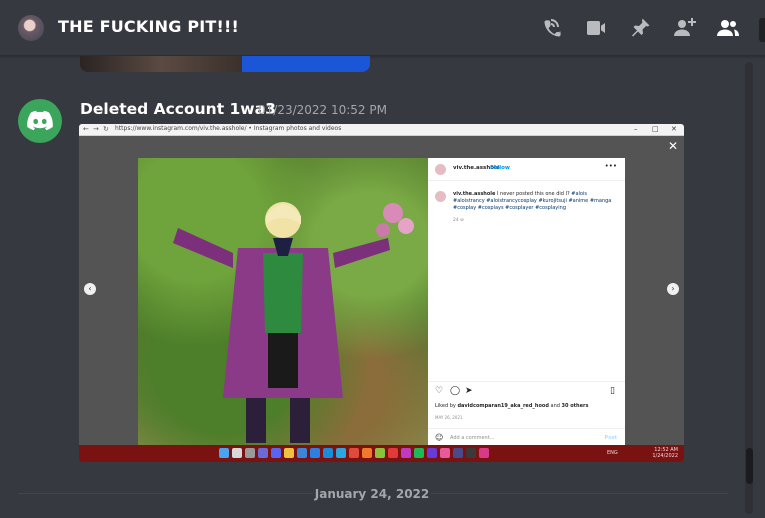 The image size is (765, 518). What do you see at coordinates (96, 129) in the screenshot?
I see `forward-icon: →` at bounding box center [96, 129].